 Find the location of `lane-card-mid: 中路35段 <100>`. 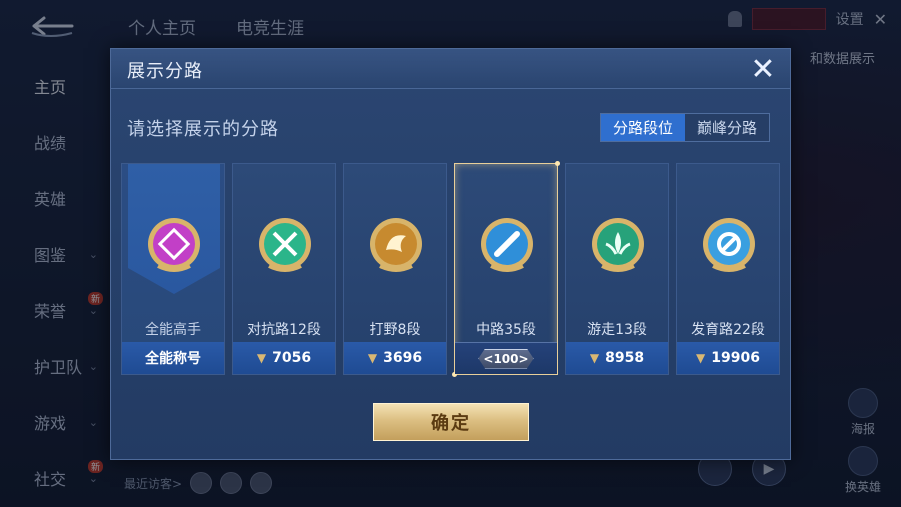

lane-card-mid: 中路35段 <100> is located at coordinates (506, 269).